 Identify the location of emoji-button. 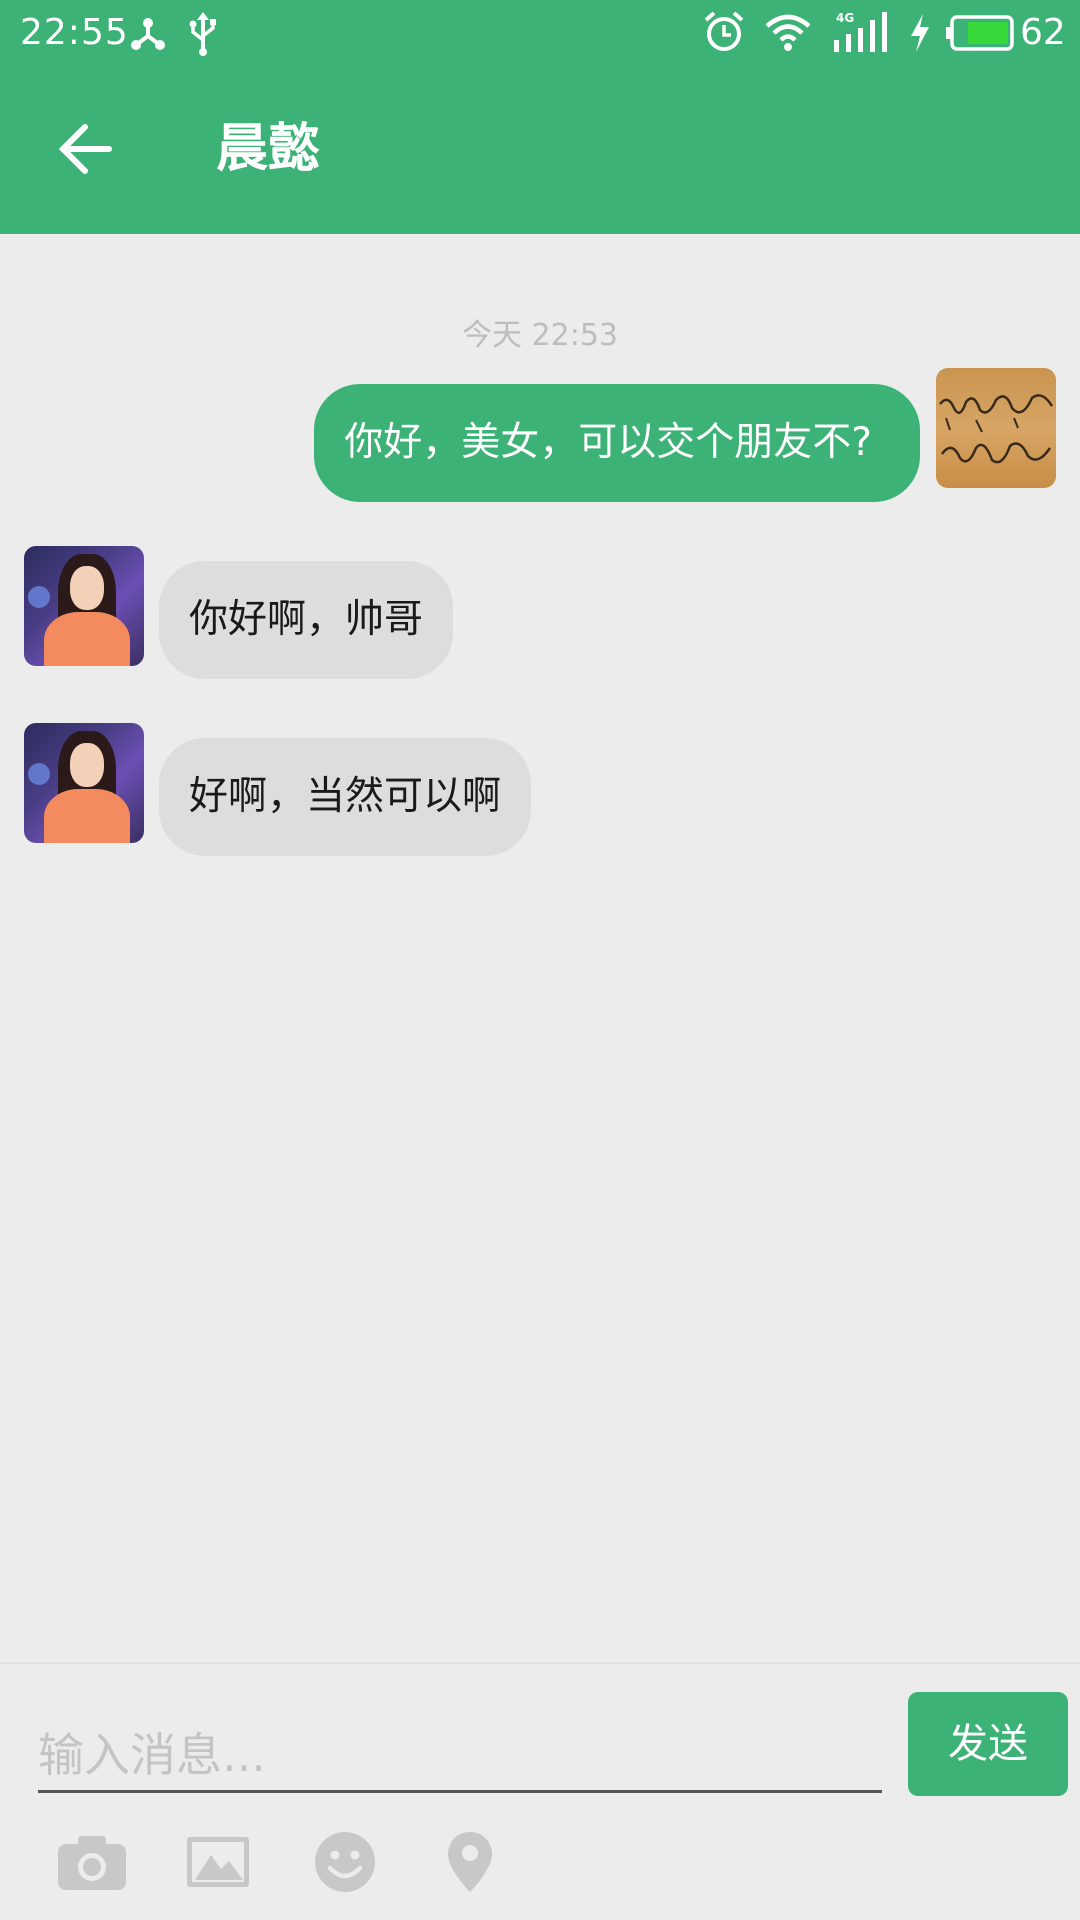
(345, 1864).